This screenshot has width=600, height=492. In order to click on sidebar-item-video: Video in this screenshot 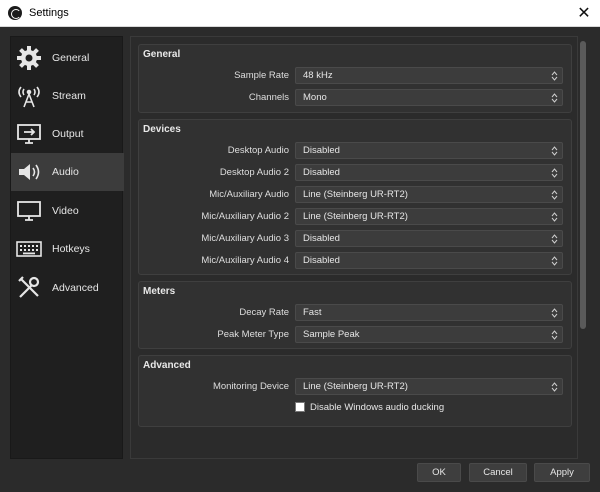, I will do `click(67, 211)`.